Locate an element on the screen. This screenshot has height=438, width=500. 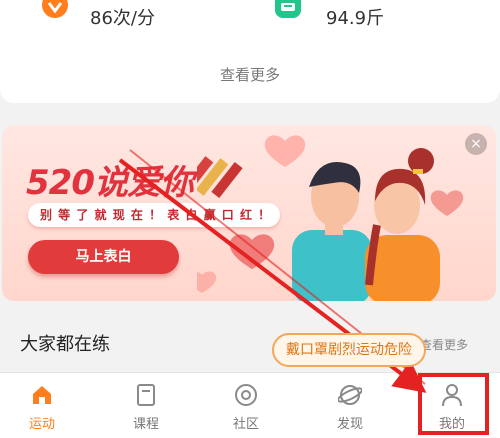
tab-course: 课程 is located at coordinates (146, 405).